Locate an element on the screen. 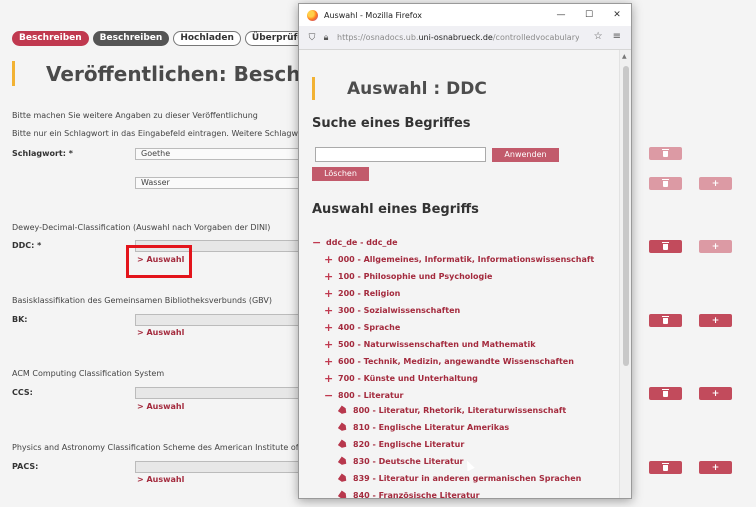  firefox-icon is located at coordinates (312, 15).